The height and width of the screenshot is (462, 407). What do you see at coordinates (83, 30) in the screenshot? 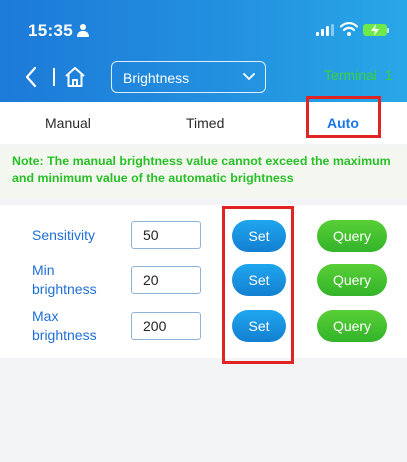
I see `person-icon` at bounding box center [83, 30].